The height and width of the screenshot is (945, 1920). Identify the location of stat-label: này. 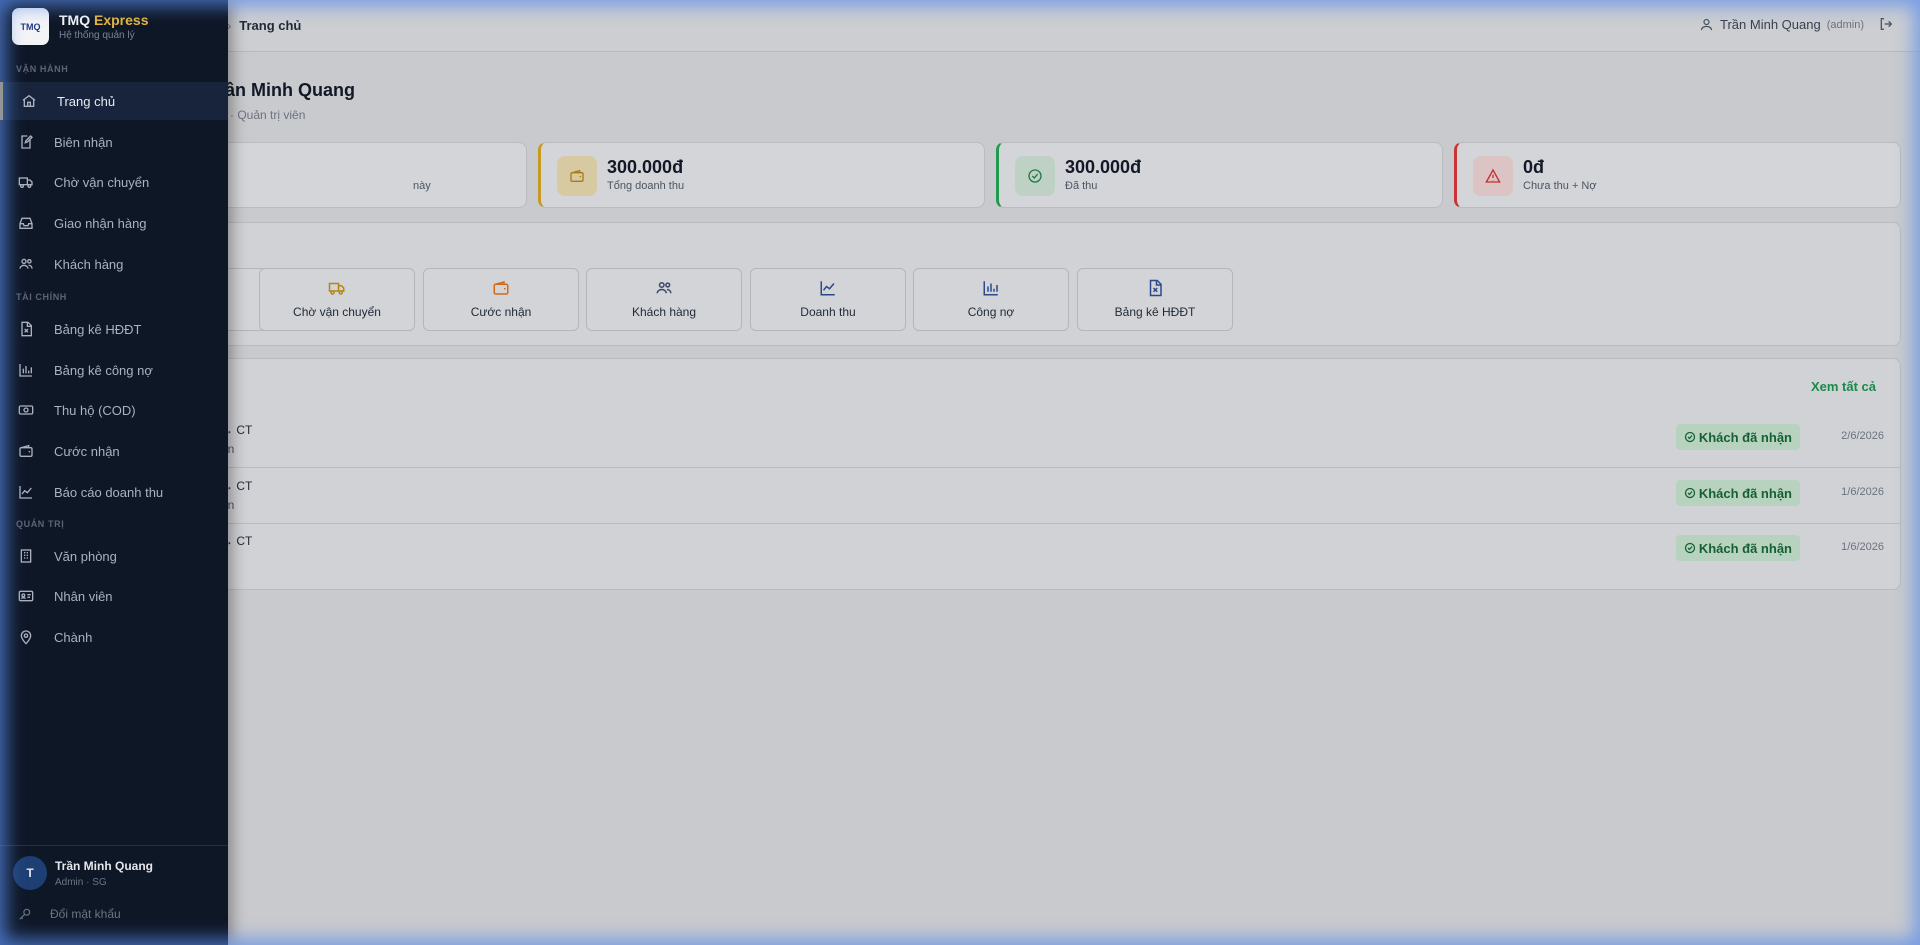
(422, 186).